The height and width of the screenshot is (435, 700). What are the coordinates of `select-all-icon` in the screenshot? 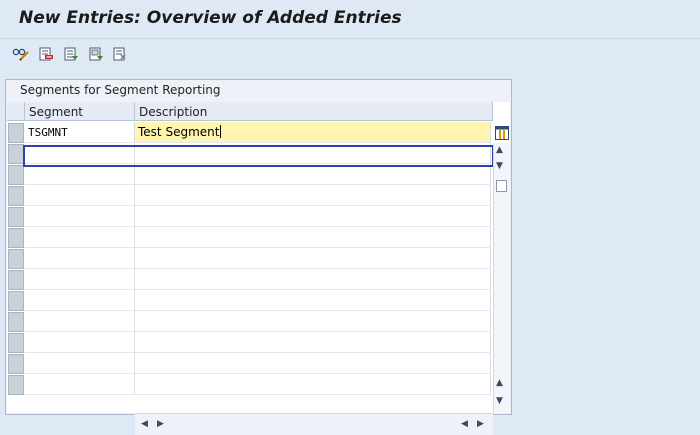 It's located at (71, 54).